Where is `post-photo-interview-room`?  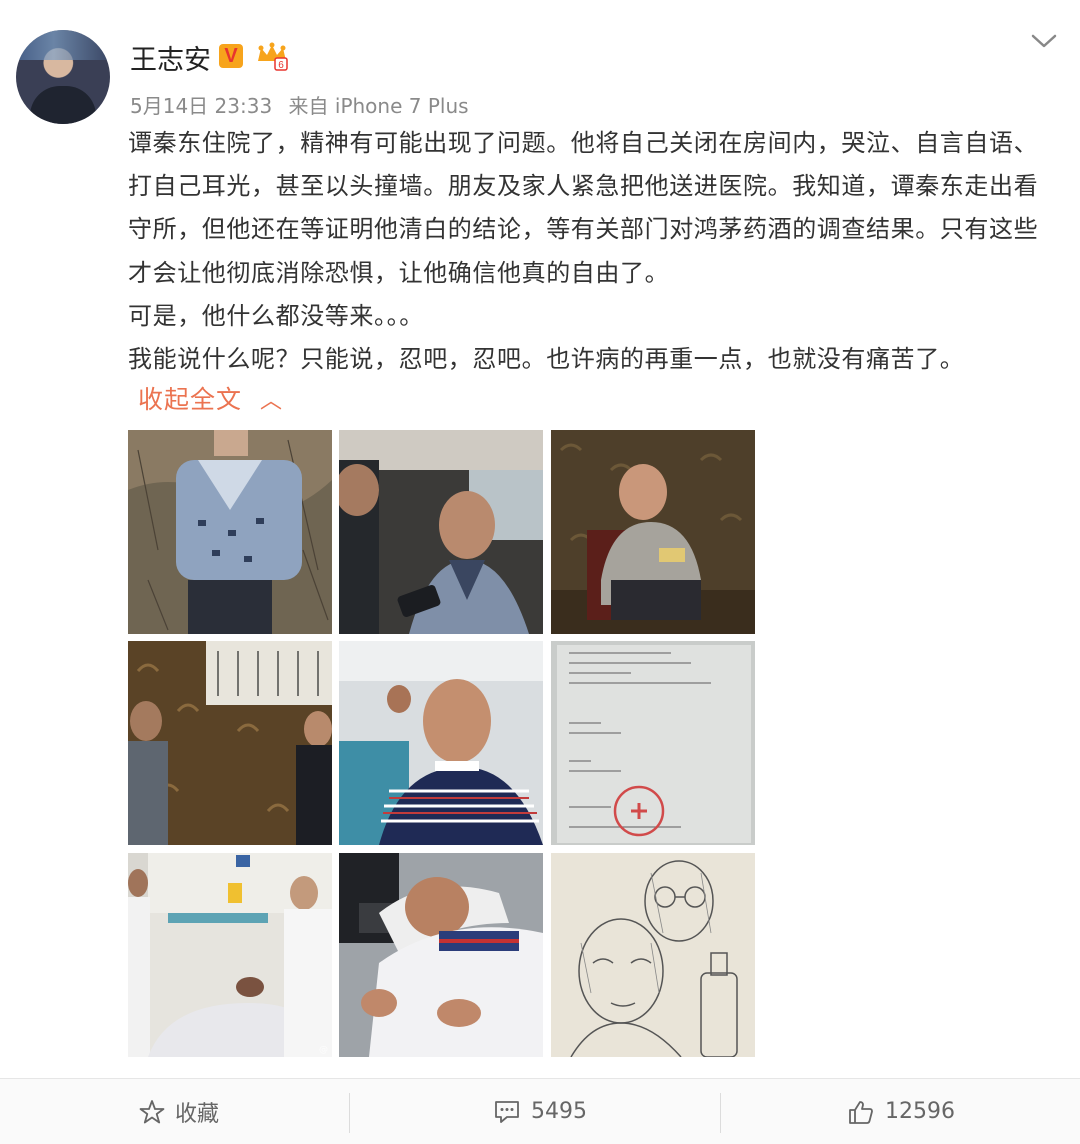 post-photo-interview-room is located at coordinates (230, 743).